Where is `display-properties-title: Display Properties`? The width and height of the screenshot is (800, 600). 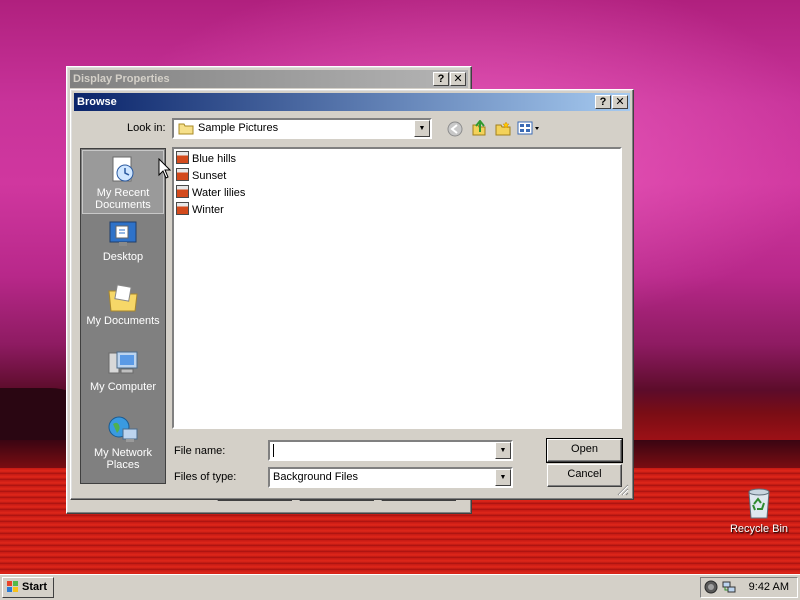
display-properties-title: Display Properties is located at coordinates (121, 79).